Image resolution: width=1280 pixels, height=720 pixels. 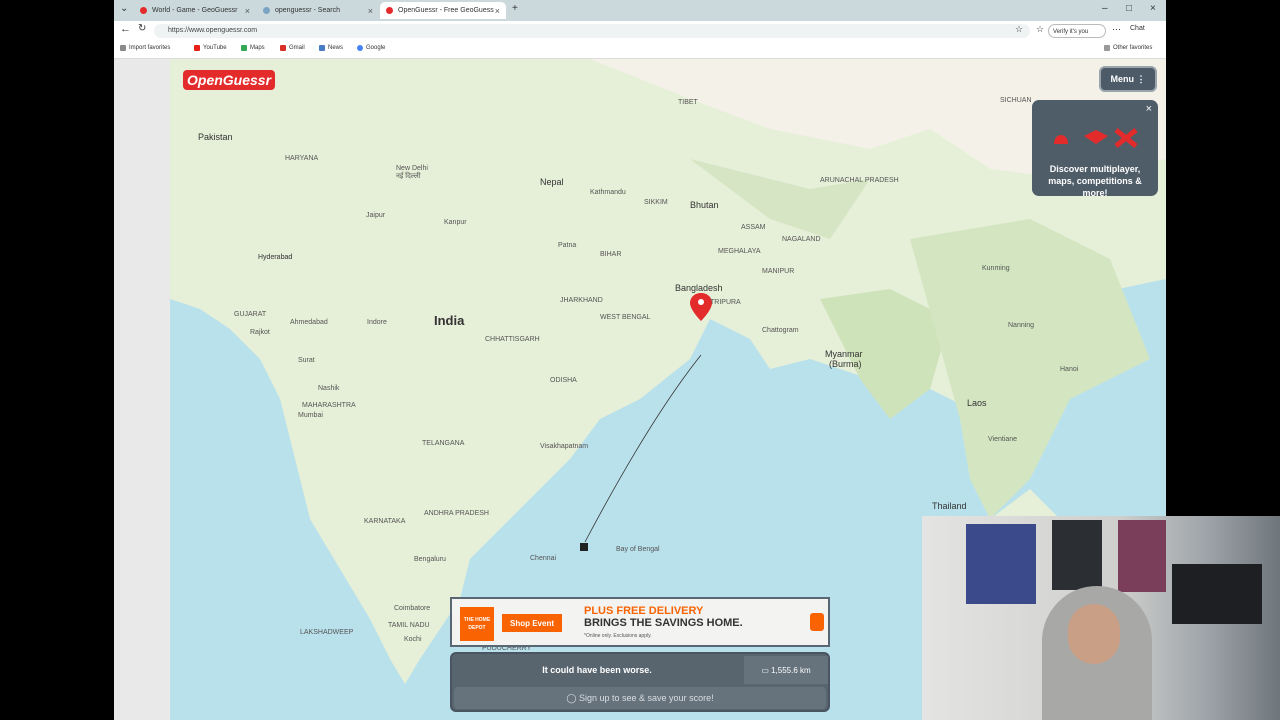 I want to click on webcam-overlay, so click(x=1101, y=618).